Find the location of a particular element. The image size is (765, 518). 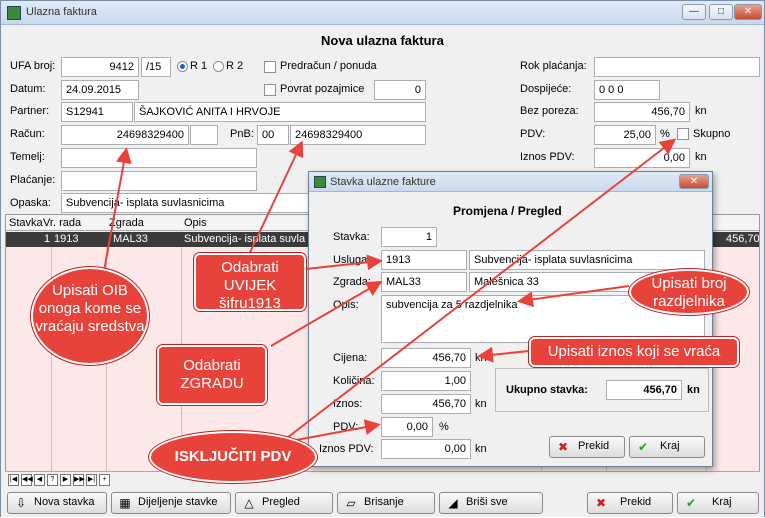

nav-search-button: ? is located at coordinates (52, 480).